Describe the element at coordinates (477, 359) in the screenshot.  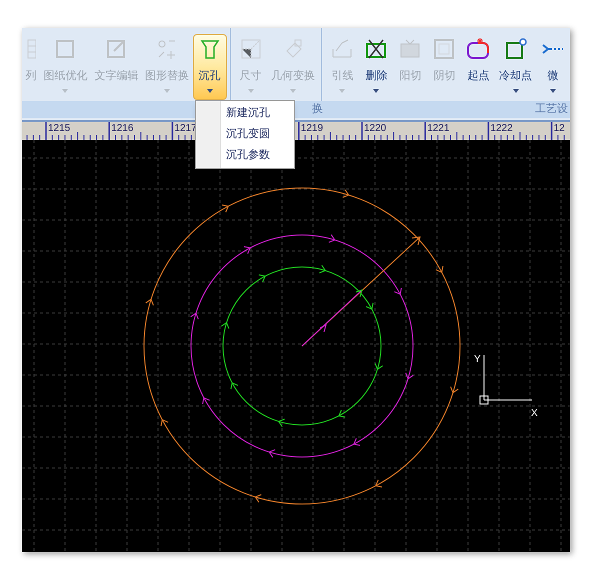
I see `axis-label: Y` at that location.